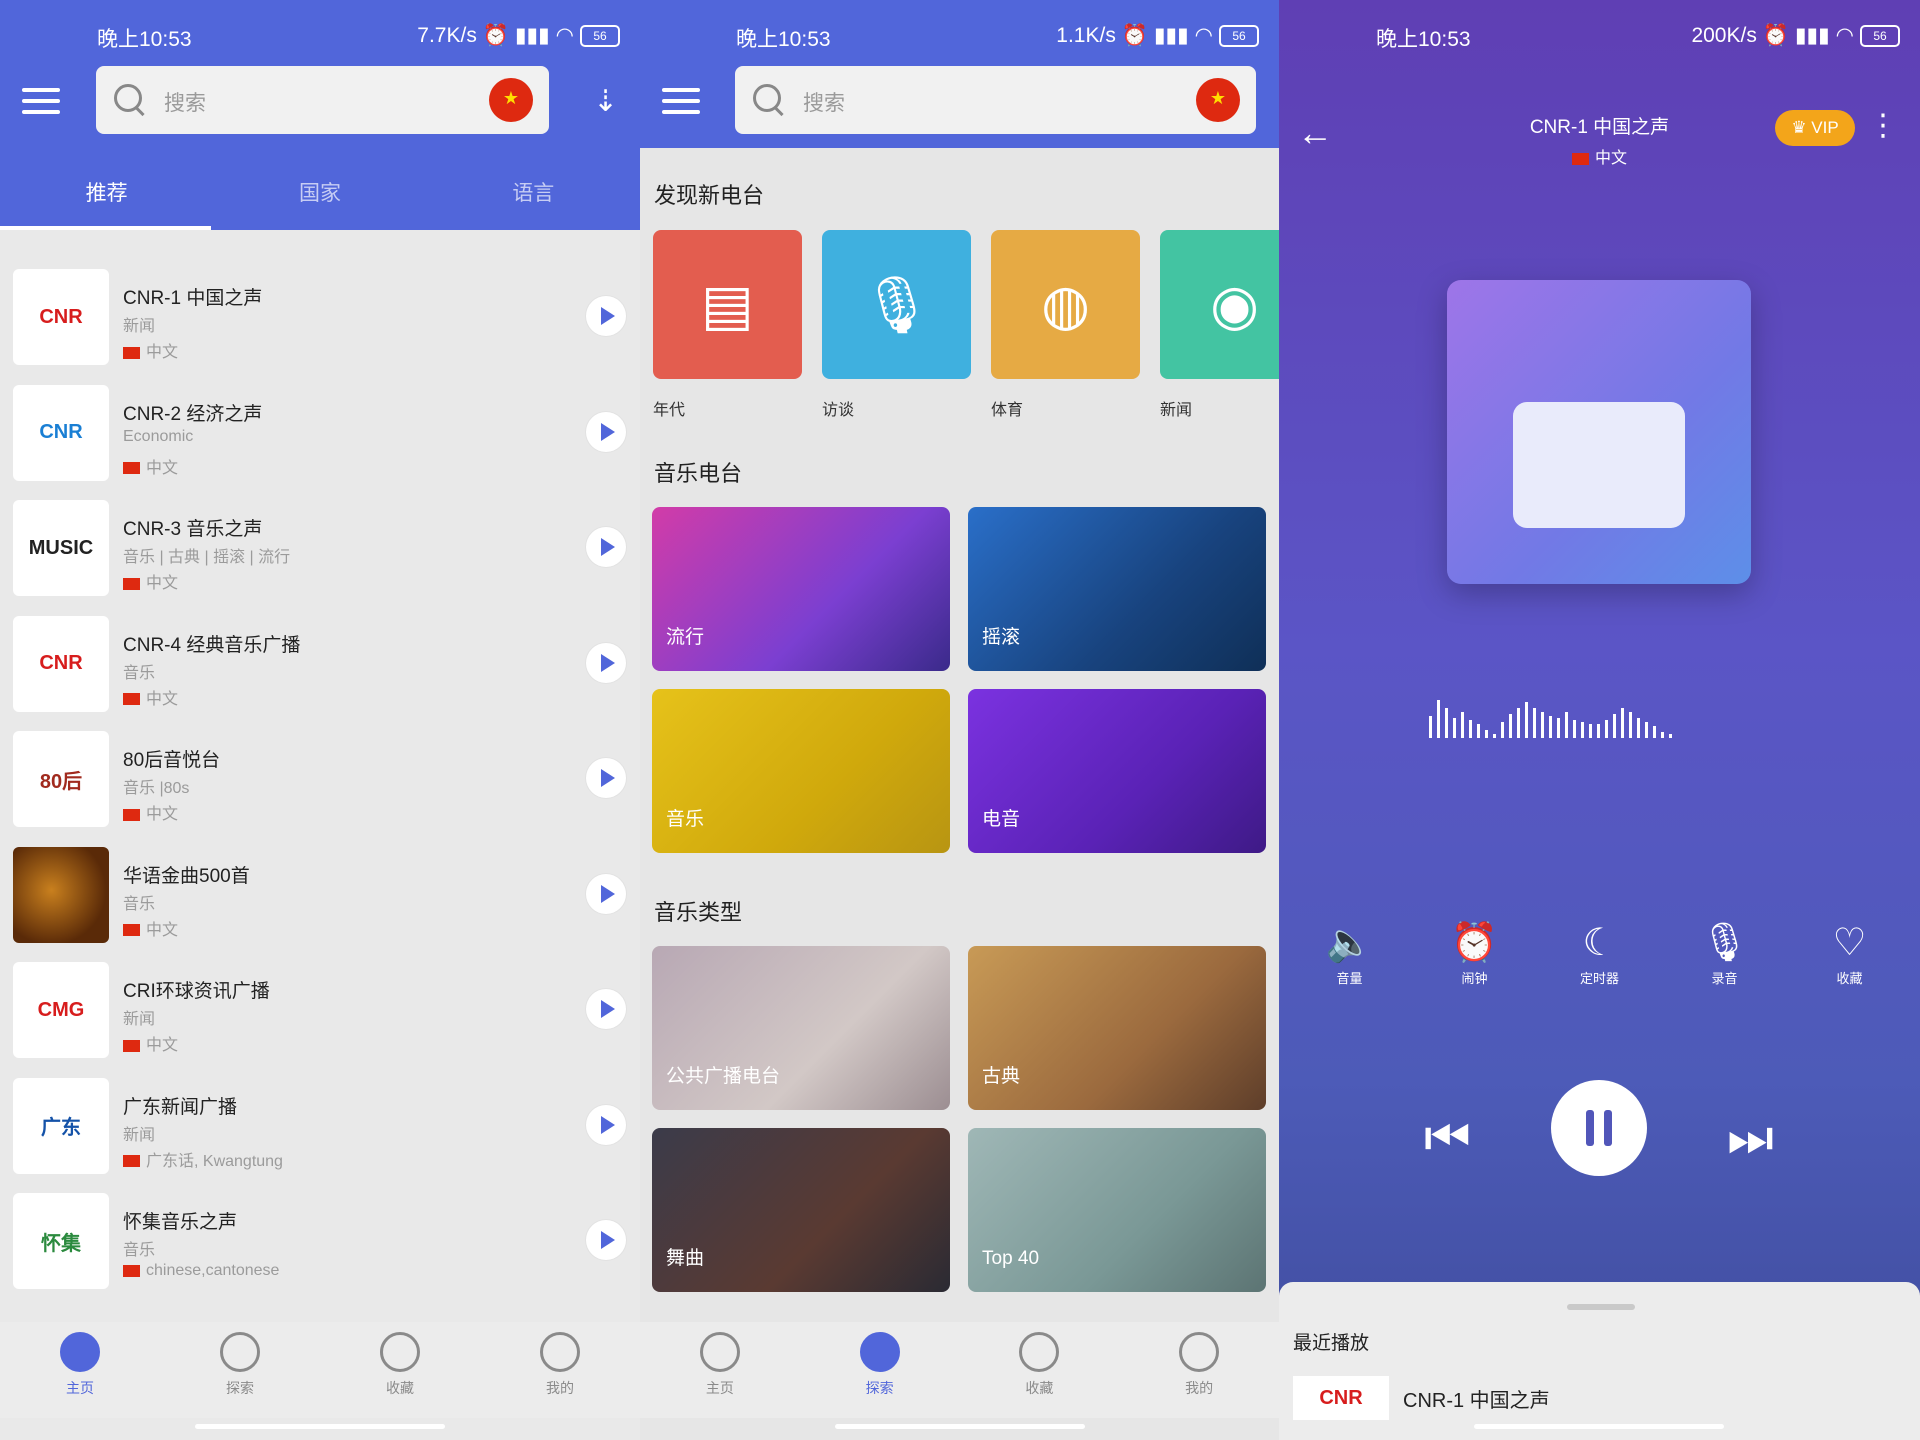 Image resolution: width=1920 pixels, height=1440 pixels. Describe the element at coordinates (106, 201) in the screenshot. I see `tab-recommend: 推荐` at that location.